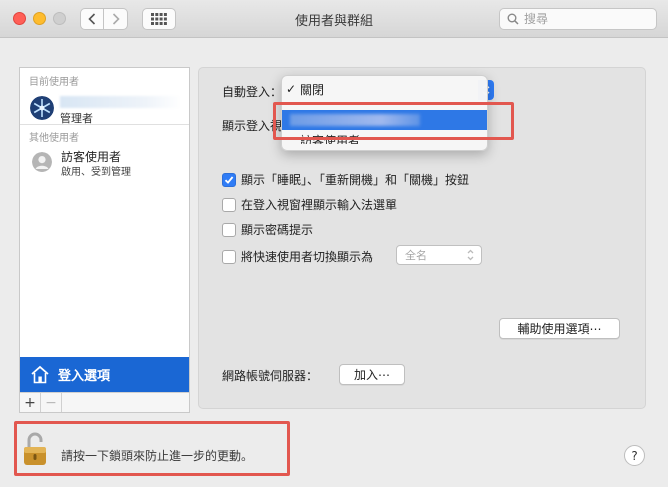 Image resolution: width=668 pixels, height=487 pixels. I want to click on person-icon, so click(42, 162).